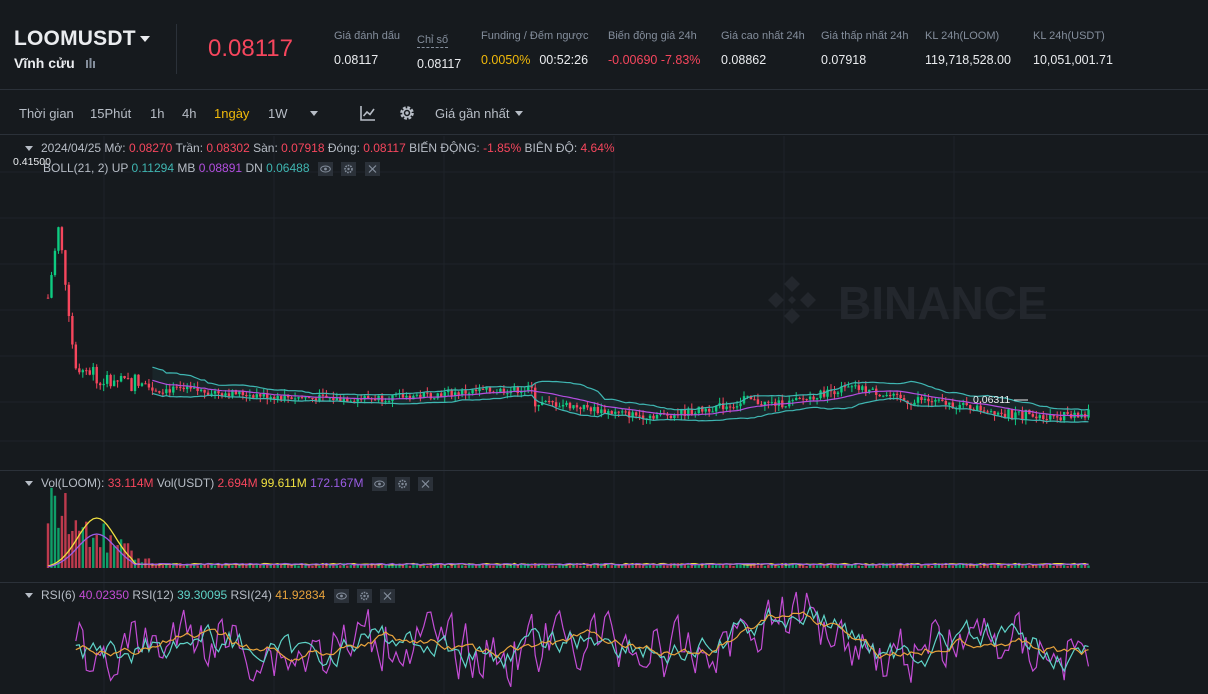 This screenshot has width=1208, height=694. Describe the element at coordinates (654, 48) in the screenshot. I see `stat-24h-change: Biến động giá 24h -0.00690 -7.83%` at that location.